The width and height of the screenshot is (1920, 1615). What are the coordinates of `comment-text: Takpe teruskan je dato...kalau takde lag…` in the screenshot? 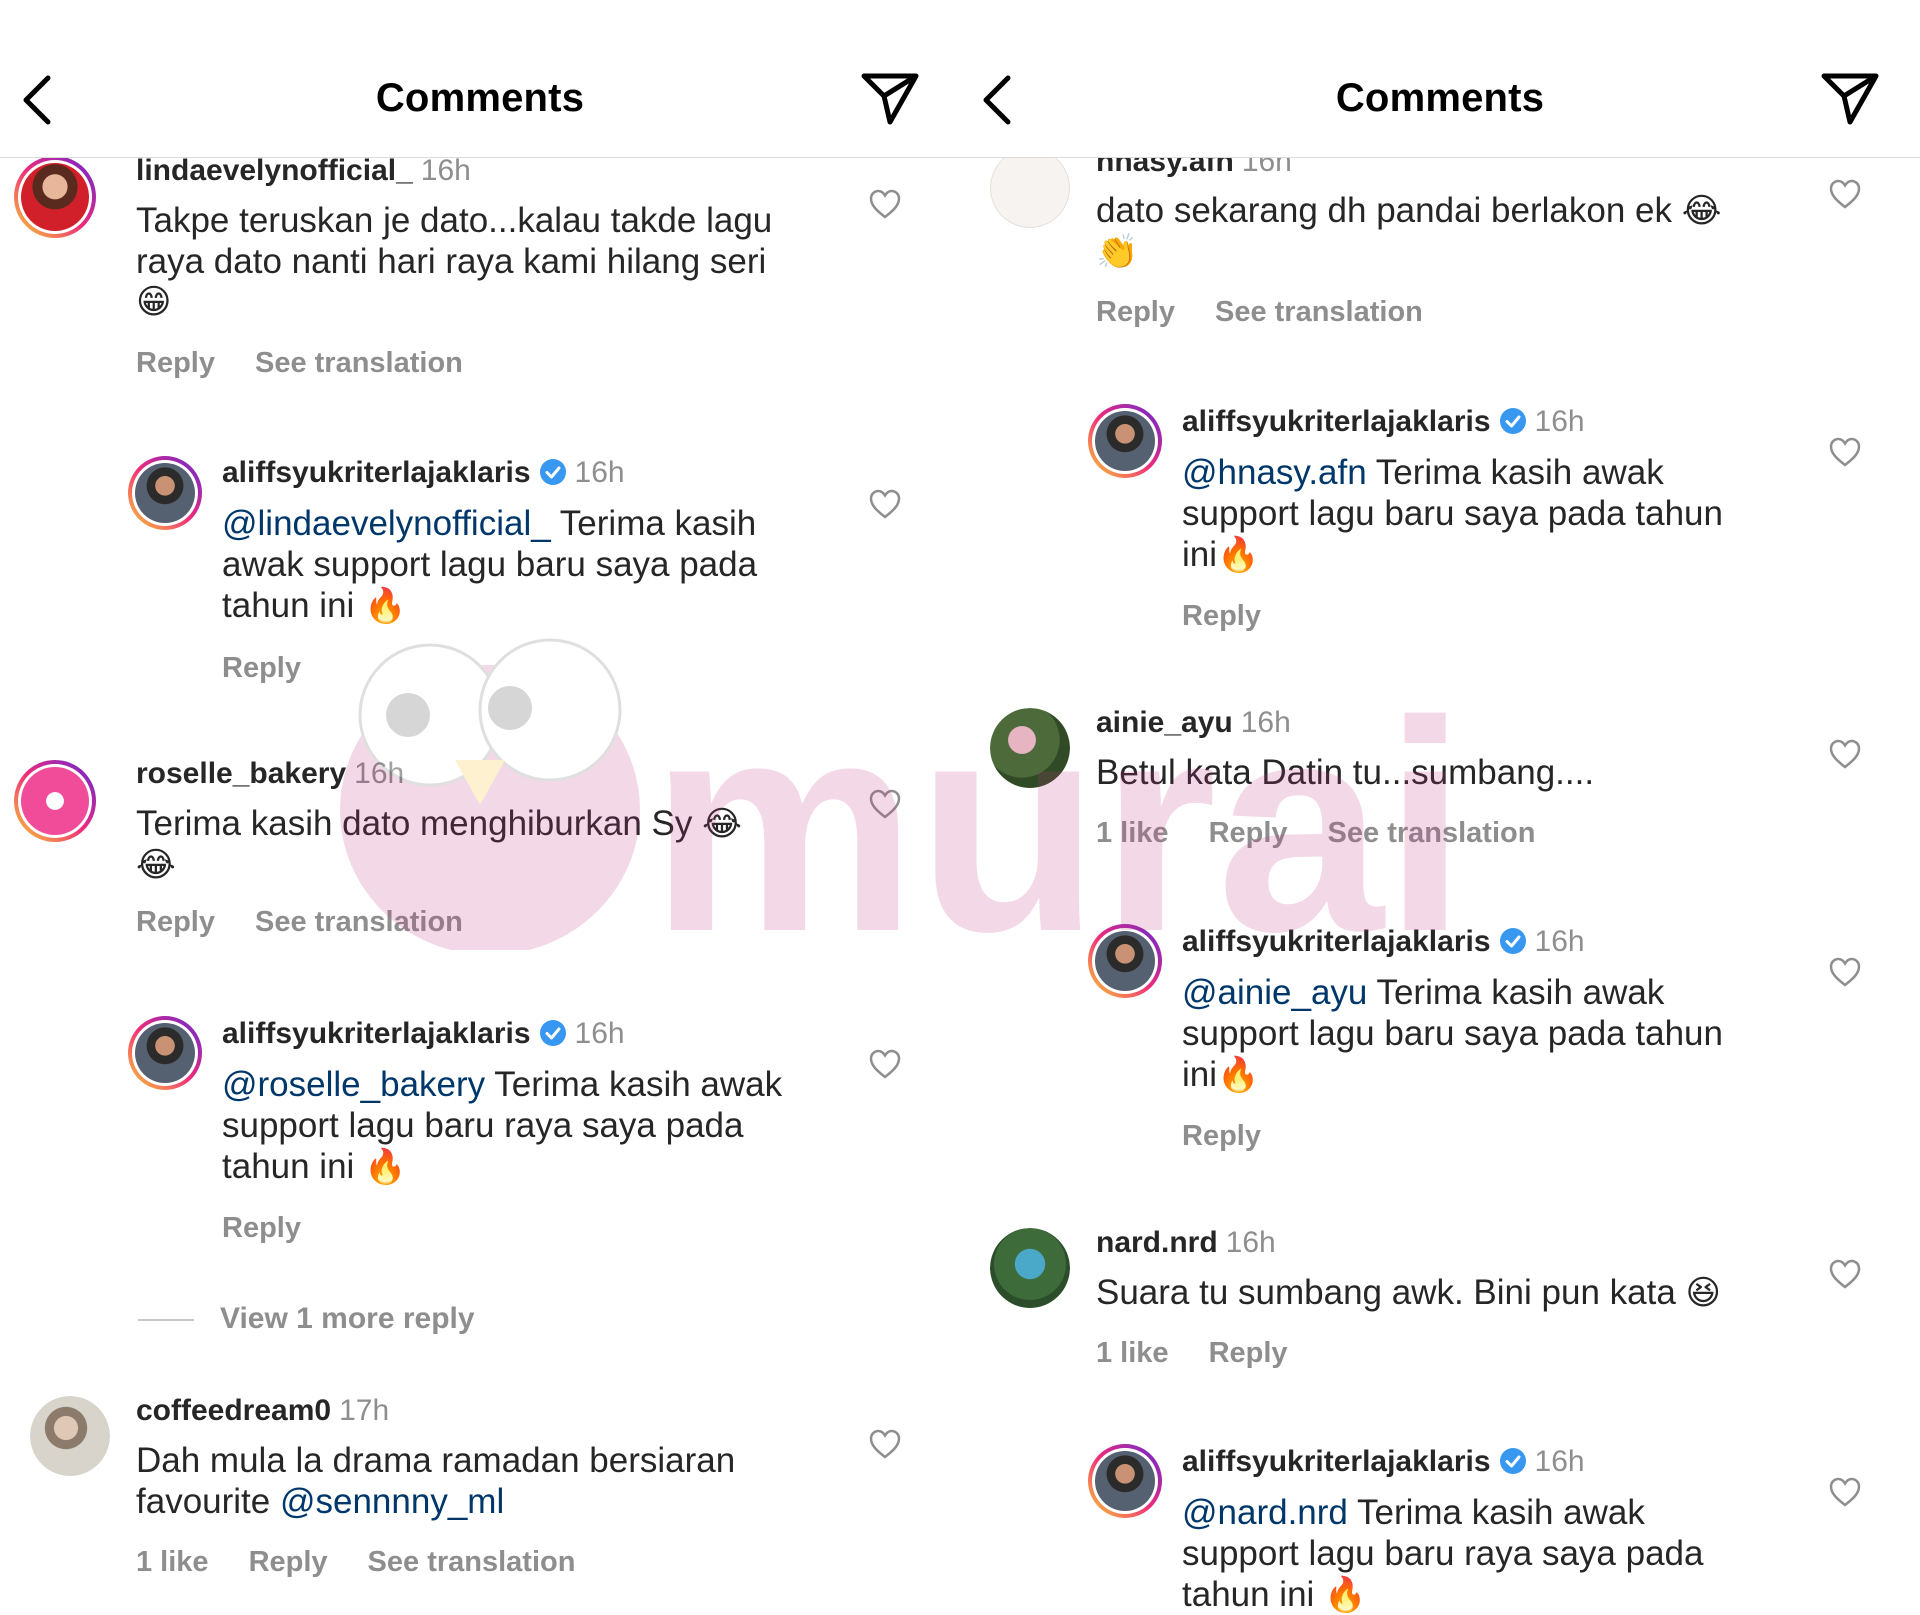 It's located at (454, 261).